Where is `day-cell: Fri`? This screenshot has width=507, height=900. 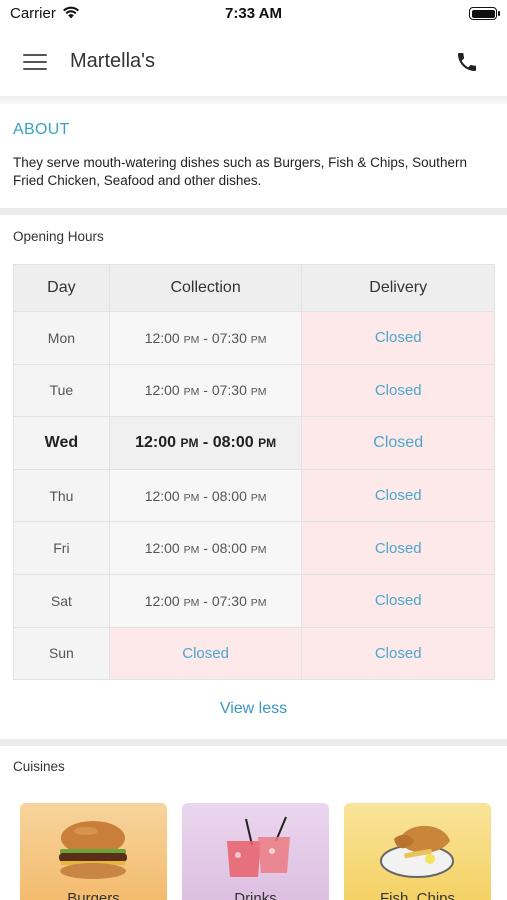
day-cell: Fri is located at coordinates (61, 548).